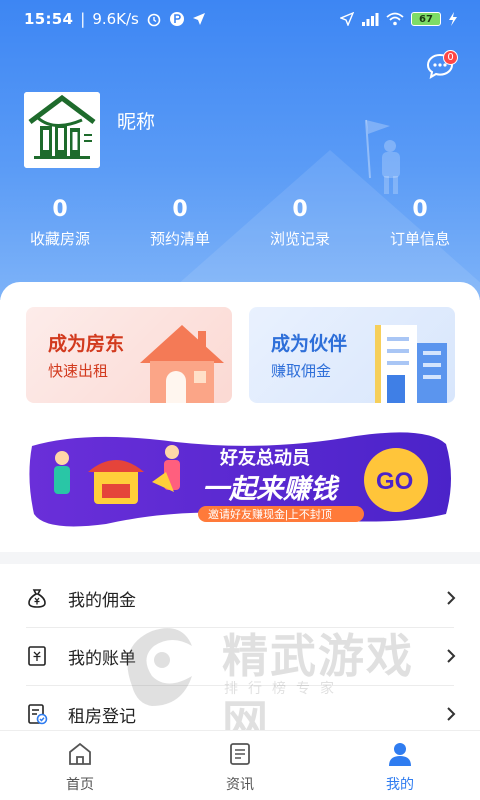  I want to click on tab-label: 我的, so click(400, 785).